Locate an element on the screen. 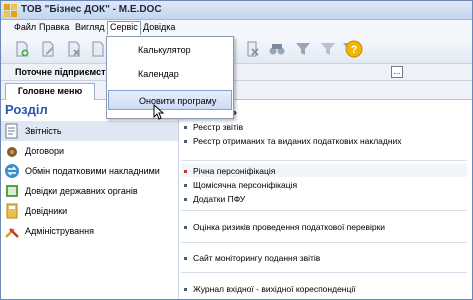 The image size is (473, 300). window-title: ТОВ "Бізнес ДОК" - M.E.DOC is located at coordinates (91, 9).